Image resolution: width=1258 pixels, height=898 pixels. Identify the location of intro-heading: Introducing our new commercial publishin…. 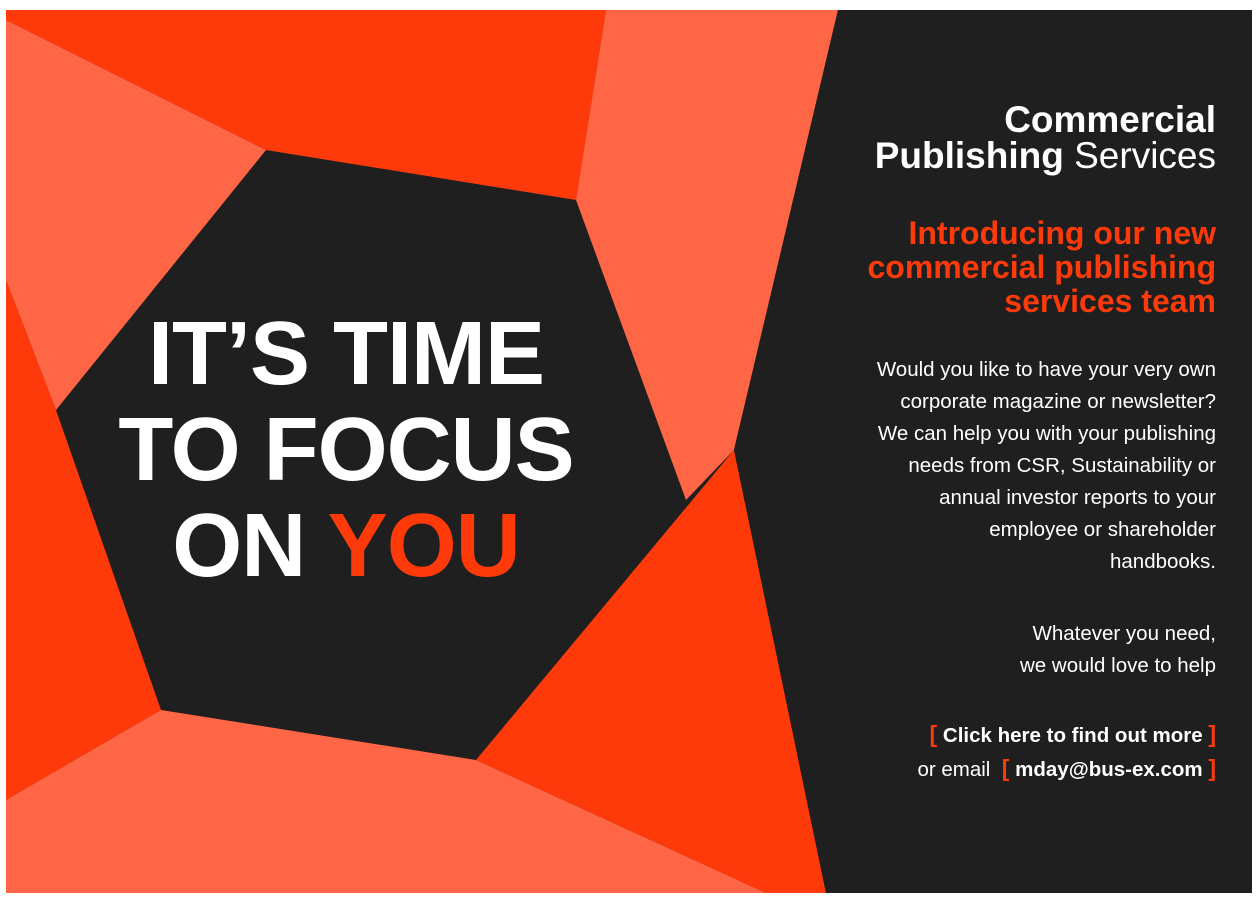
(1006, 267).